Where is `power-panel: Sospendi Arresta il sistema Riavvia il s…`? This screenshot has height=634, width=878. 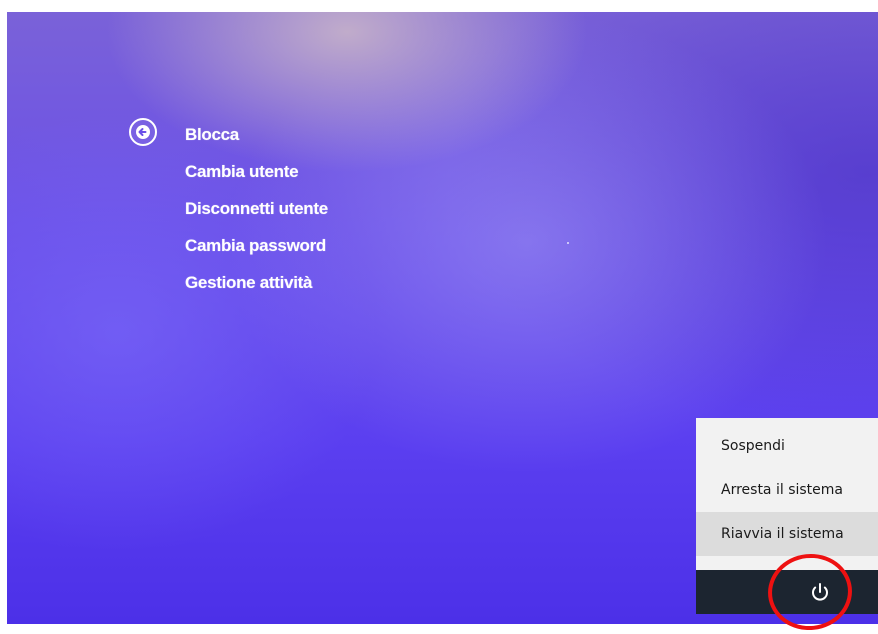
power-panel: Sospendi Arresta il sistema Riavvia il s… is located at coordinates (787, 516).